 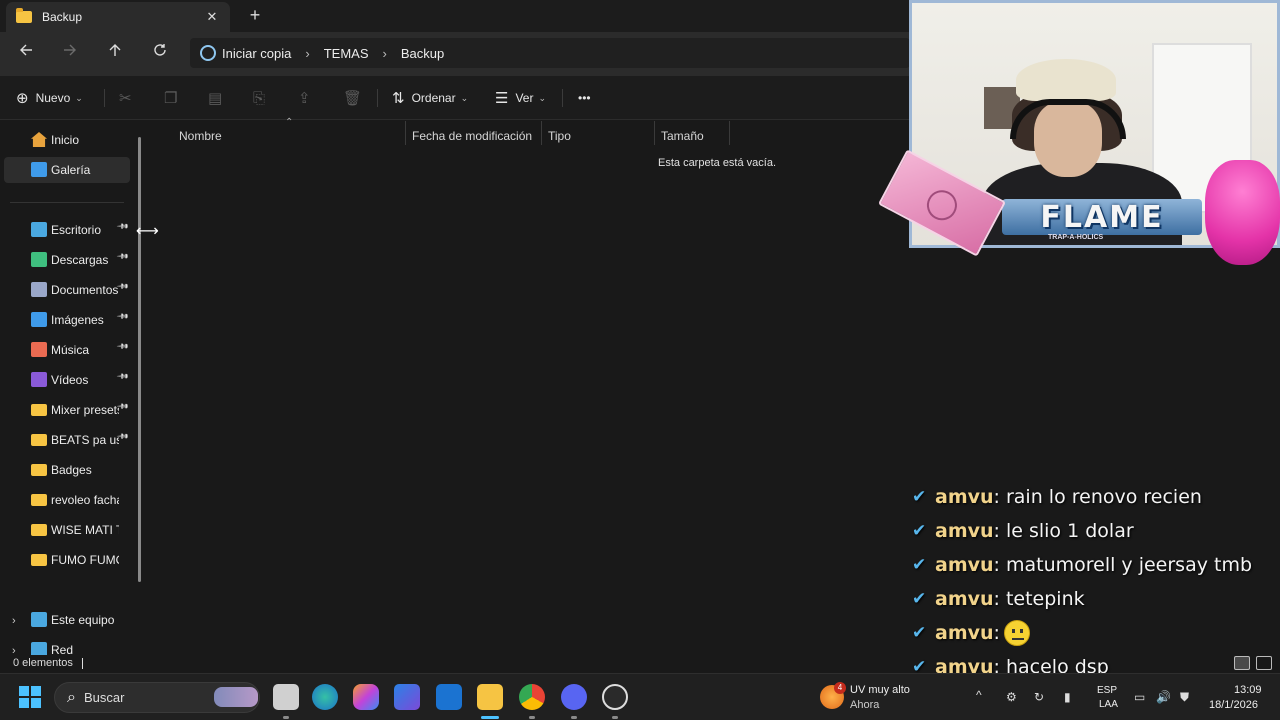 I want to click on running-indicator, so click(x=574, y=717).